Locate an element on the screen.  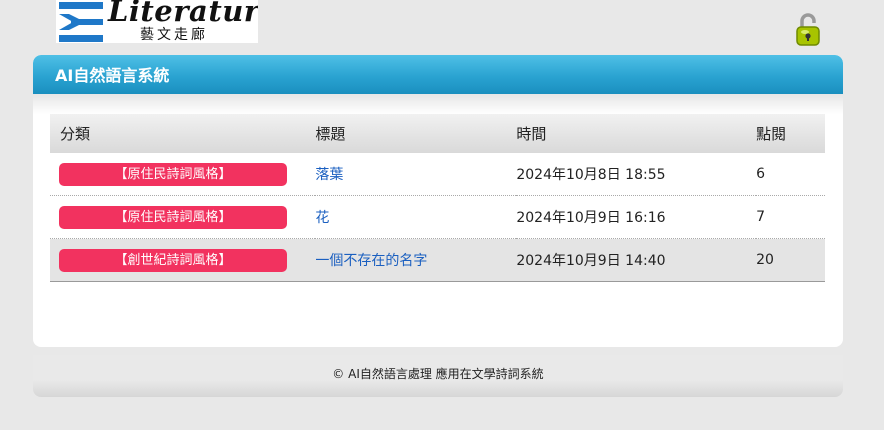
column-header-views: 點閱 is located at coordinates (790, 133).